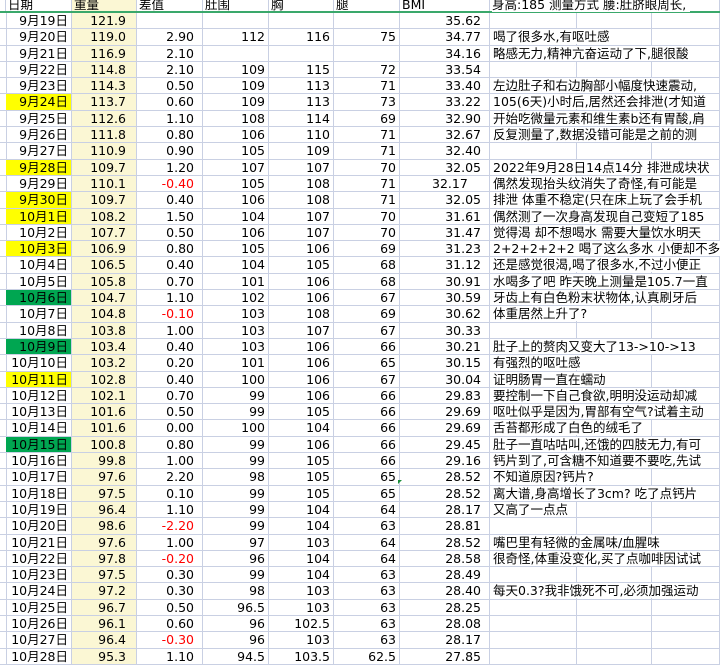 Image resolution: width=720 pixels, height=665 pixels. What do you see at coordinates (367, 558) in the screenshot?
I see `leg-cell: 64` at bounding box center [367, 558].